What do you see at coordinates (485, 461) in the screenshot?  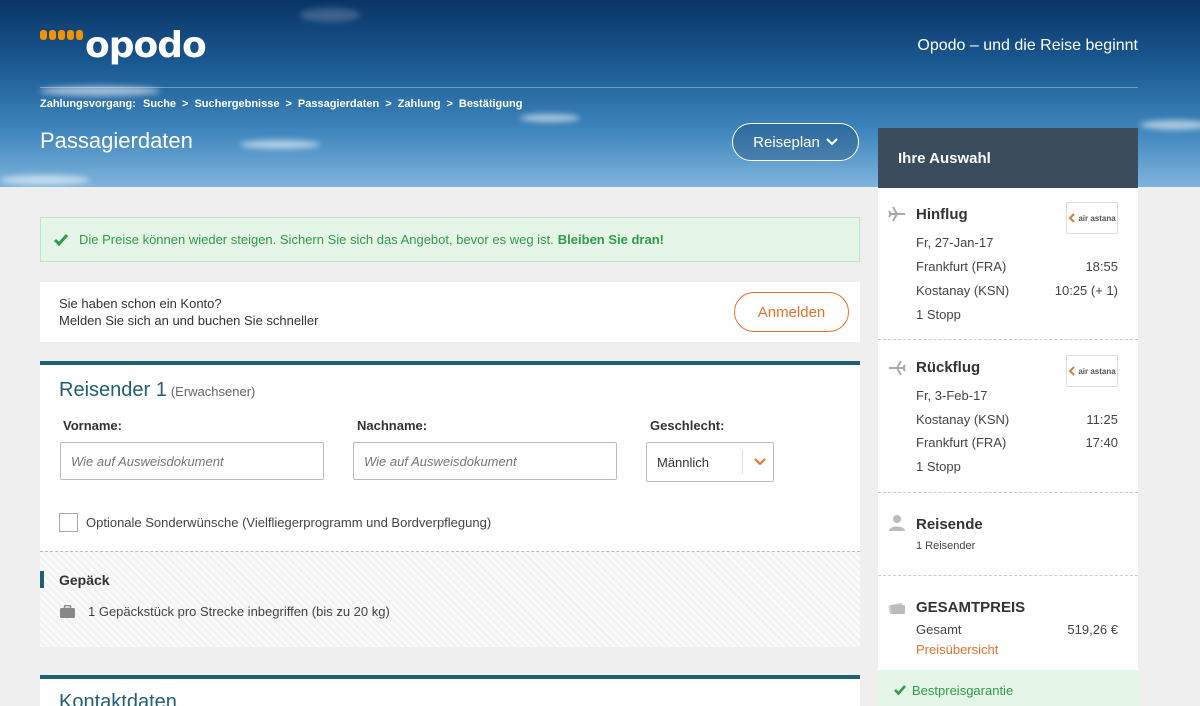 I see `last-name-input` at bounding box center [485, 461].